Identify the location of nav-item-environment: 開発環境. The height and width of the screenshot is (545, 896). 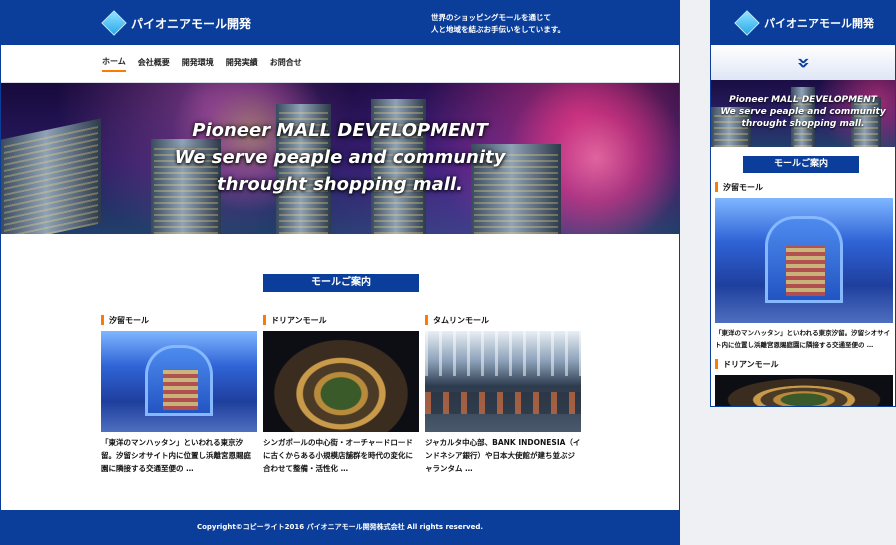
(198, 64).